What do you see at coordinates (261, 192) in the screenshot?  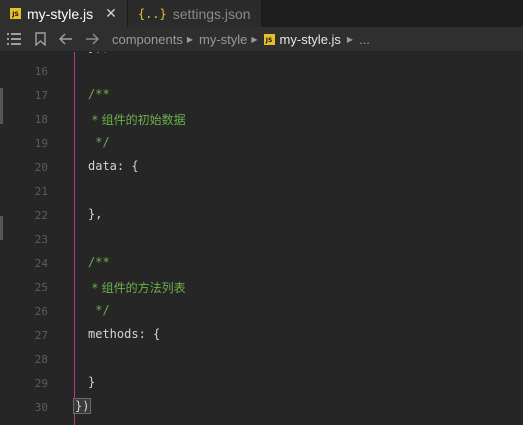 I see `code-line: 21` at bounding box center [261, 192].